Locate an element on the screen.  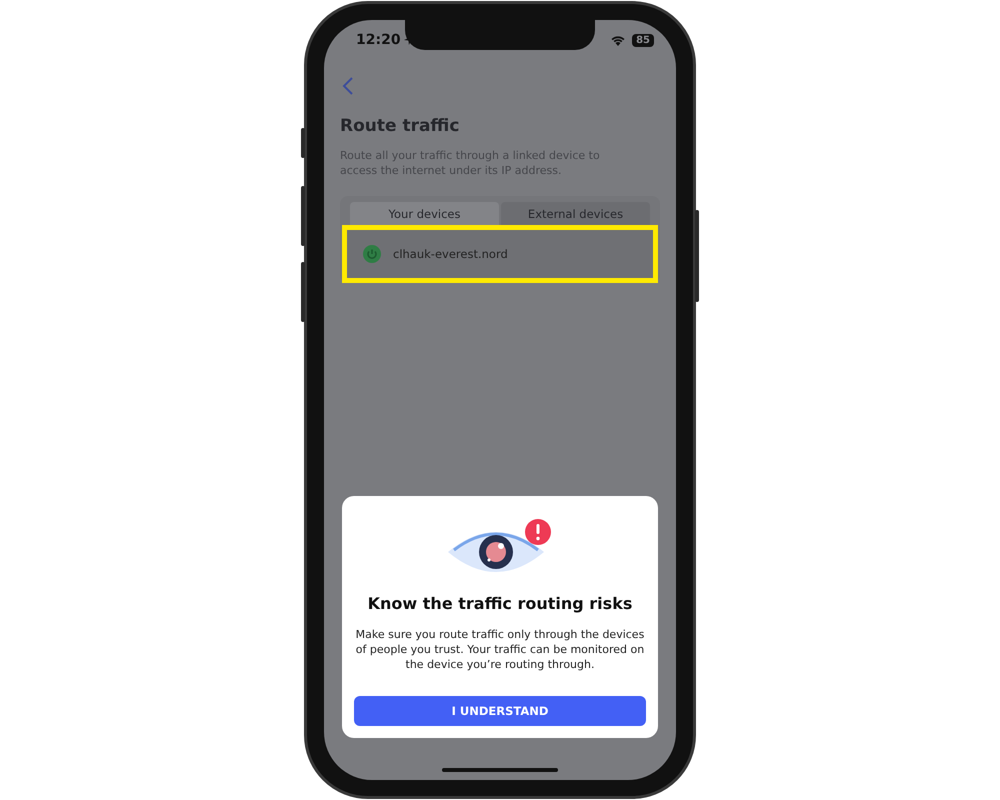
power-icon is located at coordinates (372, 254).